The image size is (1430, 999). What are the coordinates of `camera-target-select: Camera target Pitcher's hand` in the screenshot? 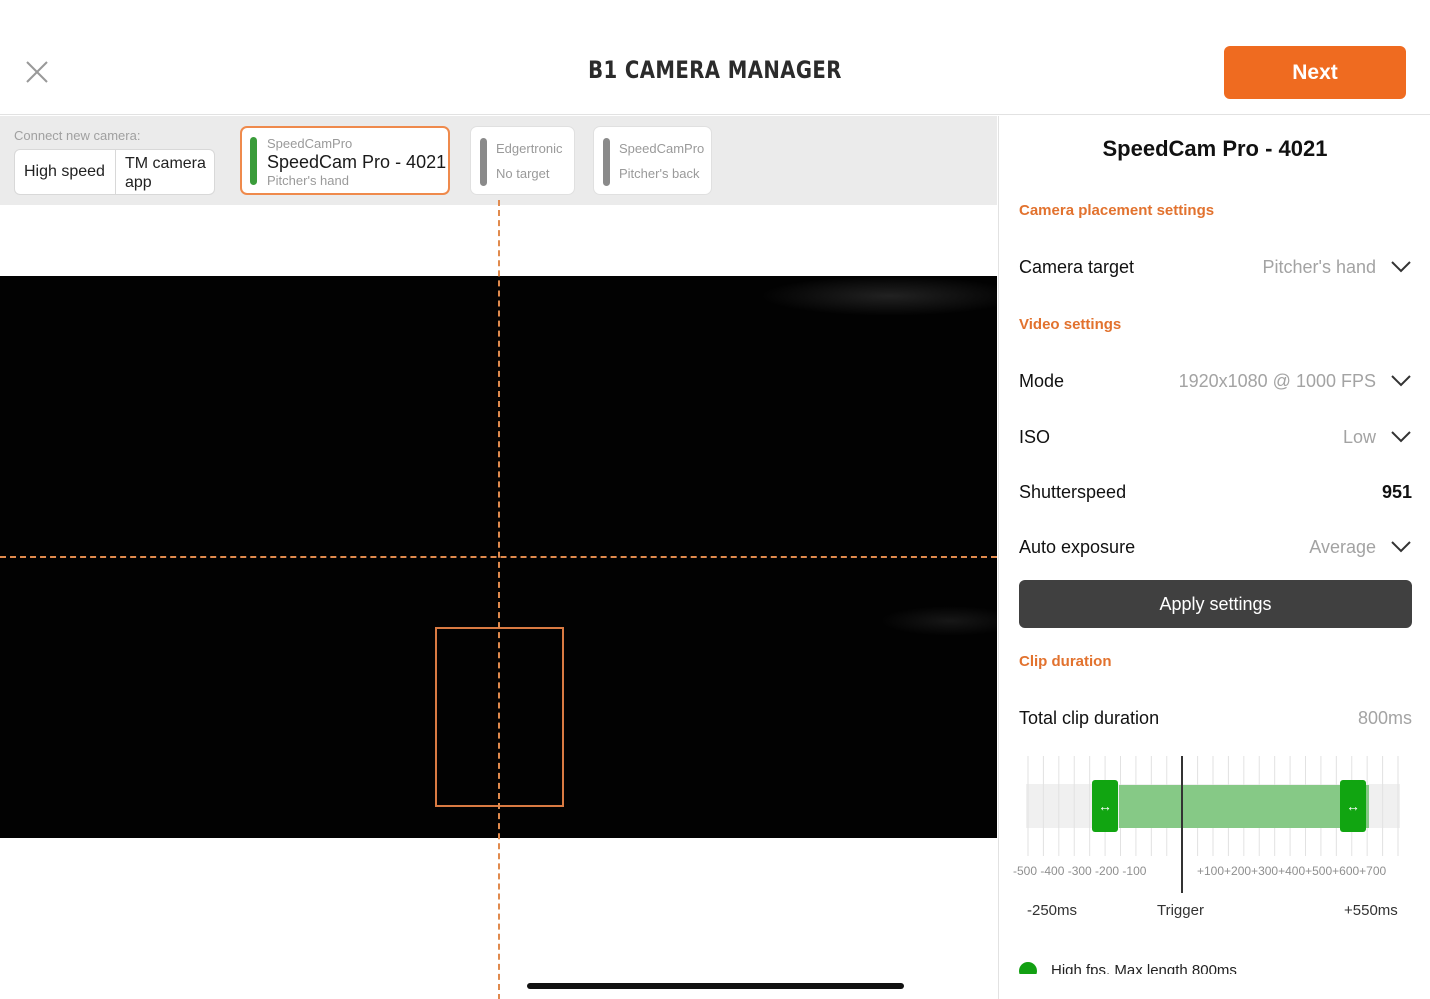 It's located at (1215, 267).